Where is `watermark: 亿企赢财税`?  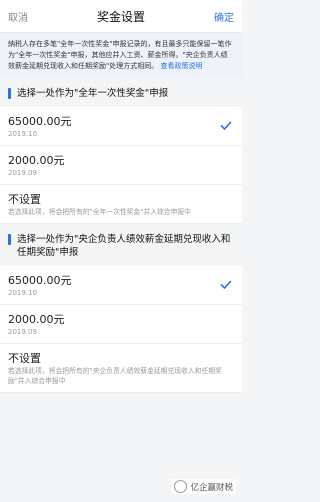 watermark: 亿企赢财税 is located at coordinates (203, 486).